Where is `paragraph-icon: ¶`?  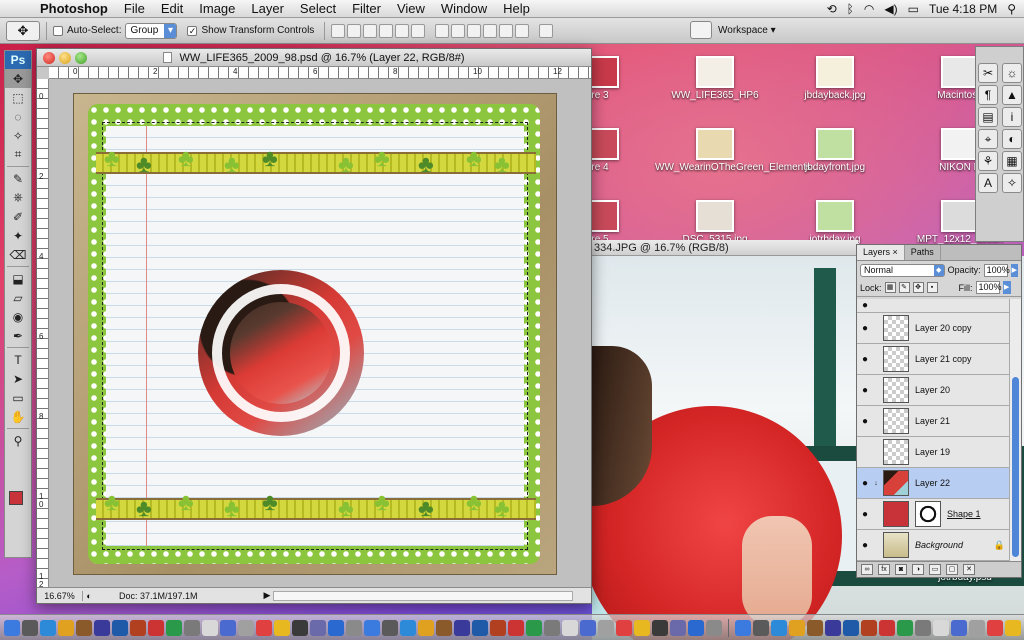
paragraph-icon: ¶ is located at coordinates (988, 95).